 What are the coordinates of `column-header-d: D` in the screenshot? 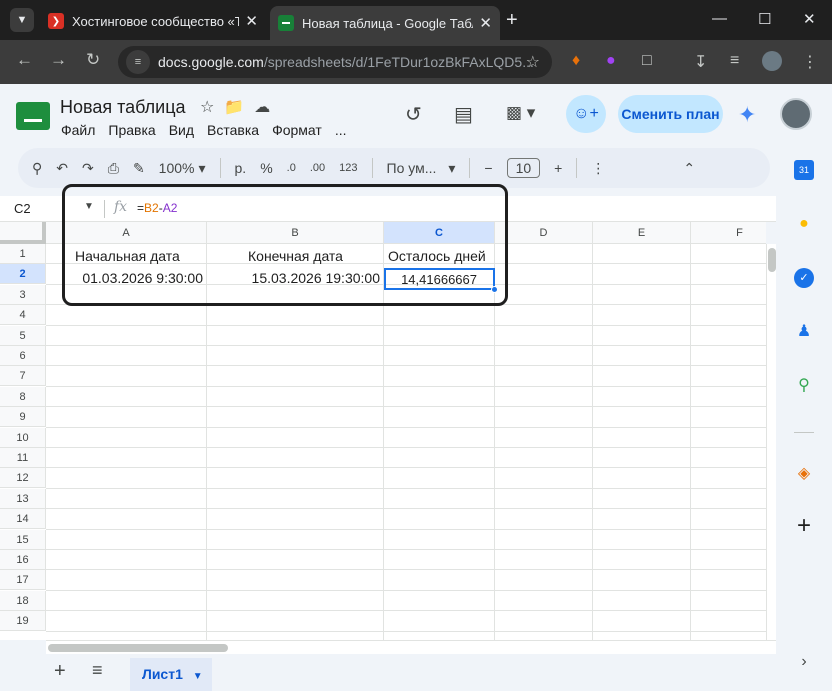 It's located at (544, 233).